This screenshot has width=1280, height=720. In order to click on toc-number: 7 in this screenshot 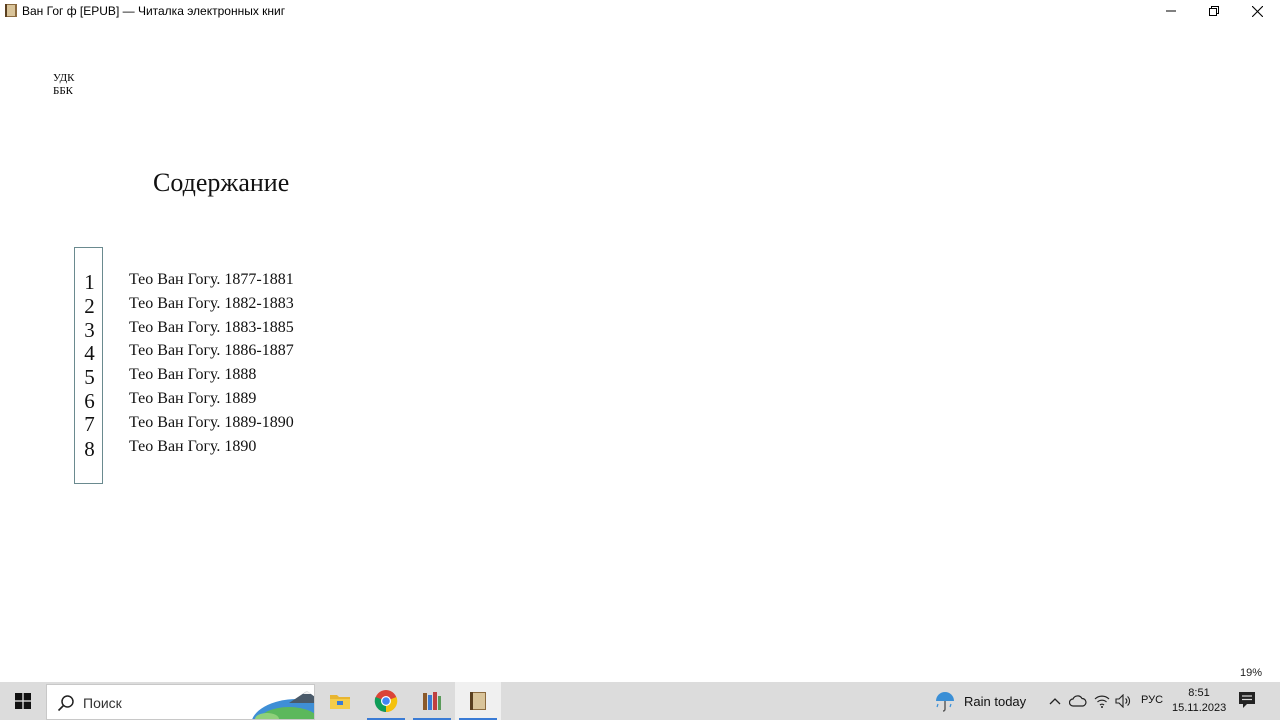, I will do `click(89, 424)`.